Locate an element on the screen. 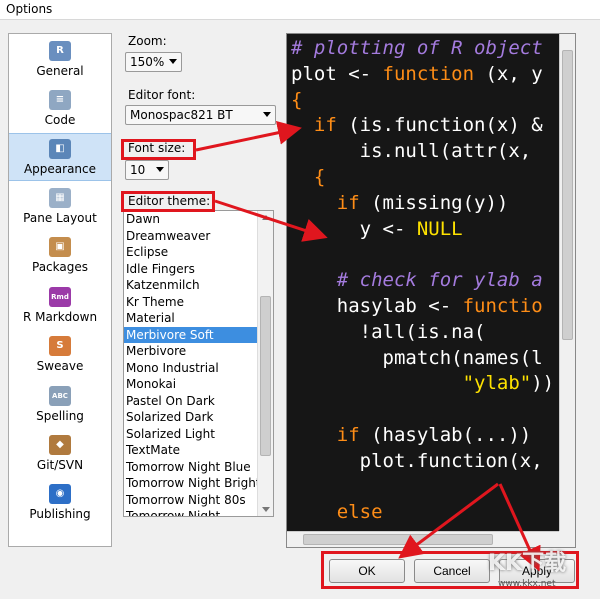 Image resolution: width=600 pixels, height=599 pixels. sidebar-item-spelling: ABC Spelling is located at coordinates (60, 405).